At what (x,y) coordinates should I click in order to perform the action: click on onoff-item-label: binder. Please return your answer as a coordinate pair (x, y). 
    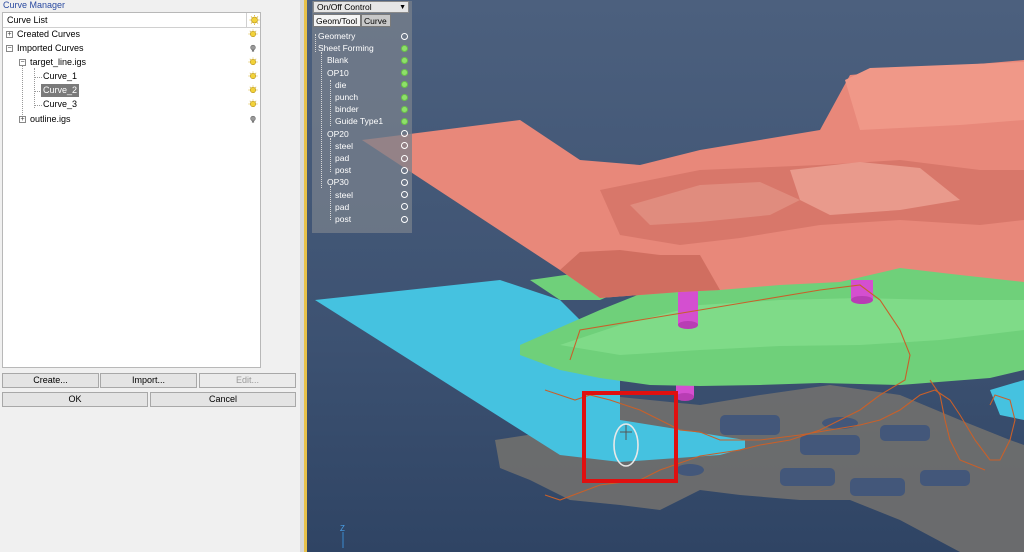
    Looking at the image, I should click on (347, 109).